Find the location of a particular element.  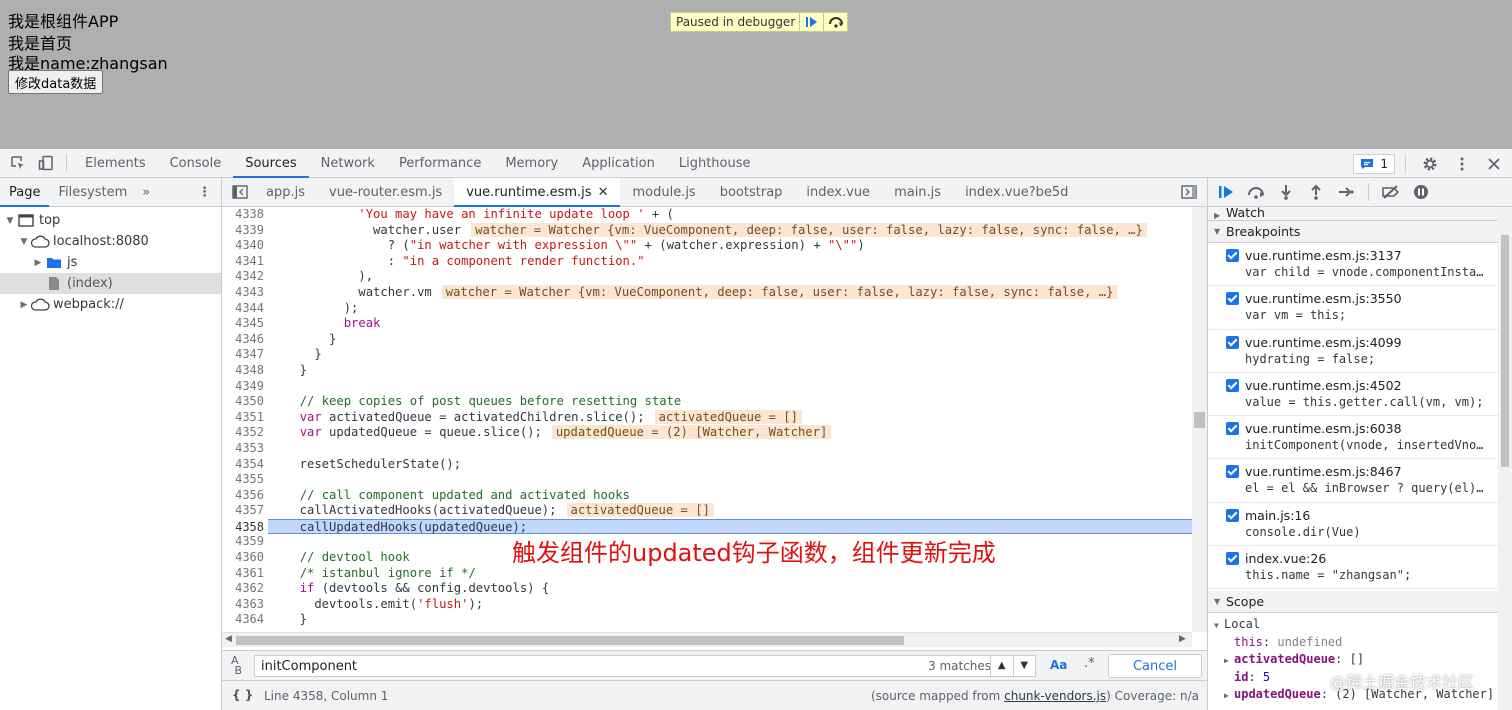

line-number: 4362 is located at coordinates (243, 589).